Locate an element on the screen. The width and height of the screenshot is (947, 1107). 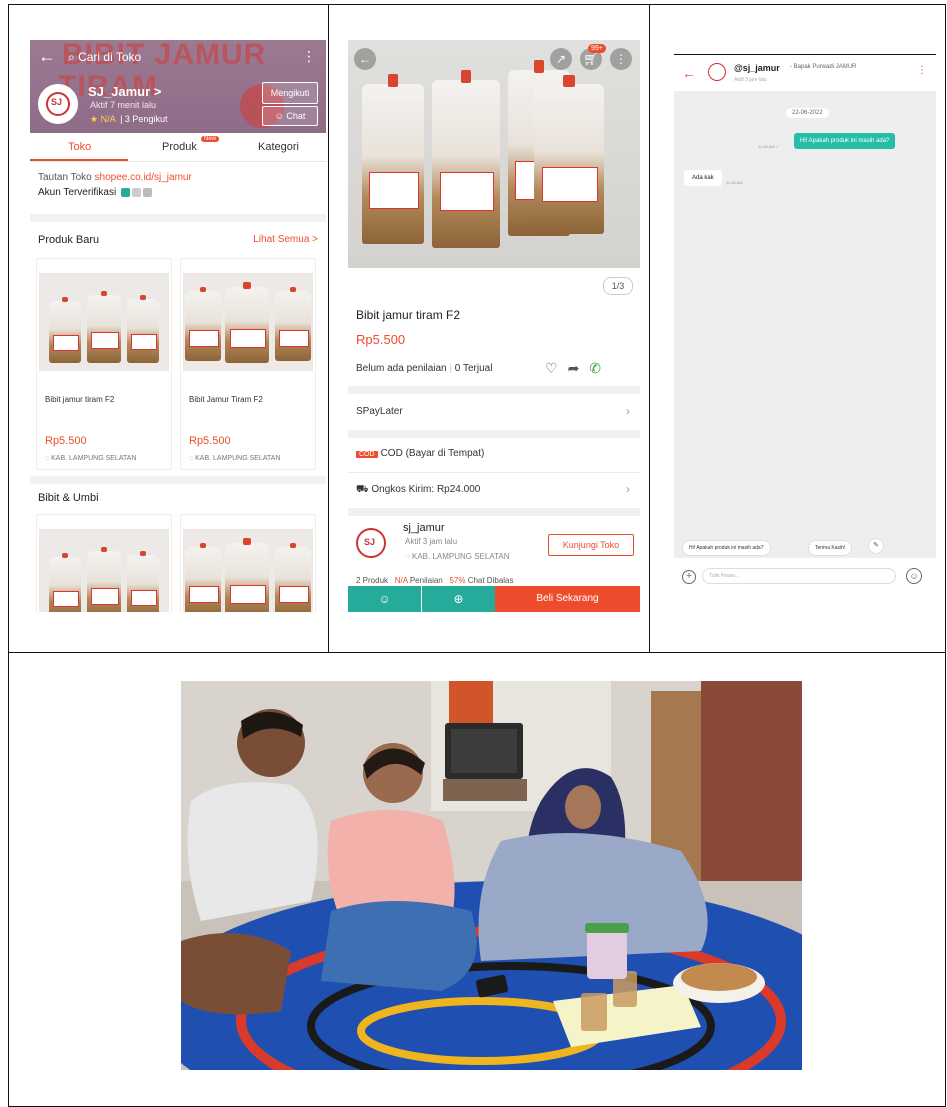
product-name: Bibit Jamur Tiram F2 is located at coordinates (226, 399).